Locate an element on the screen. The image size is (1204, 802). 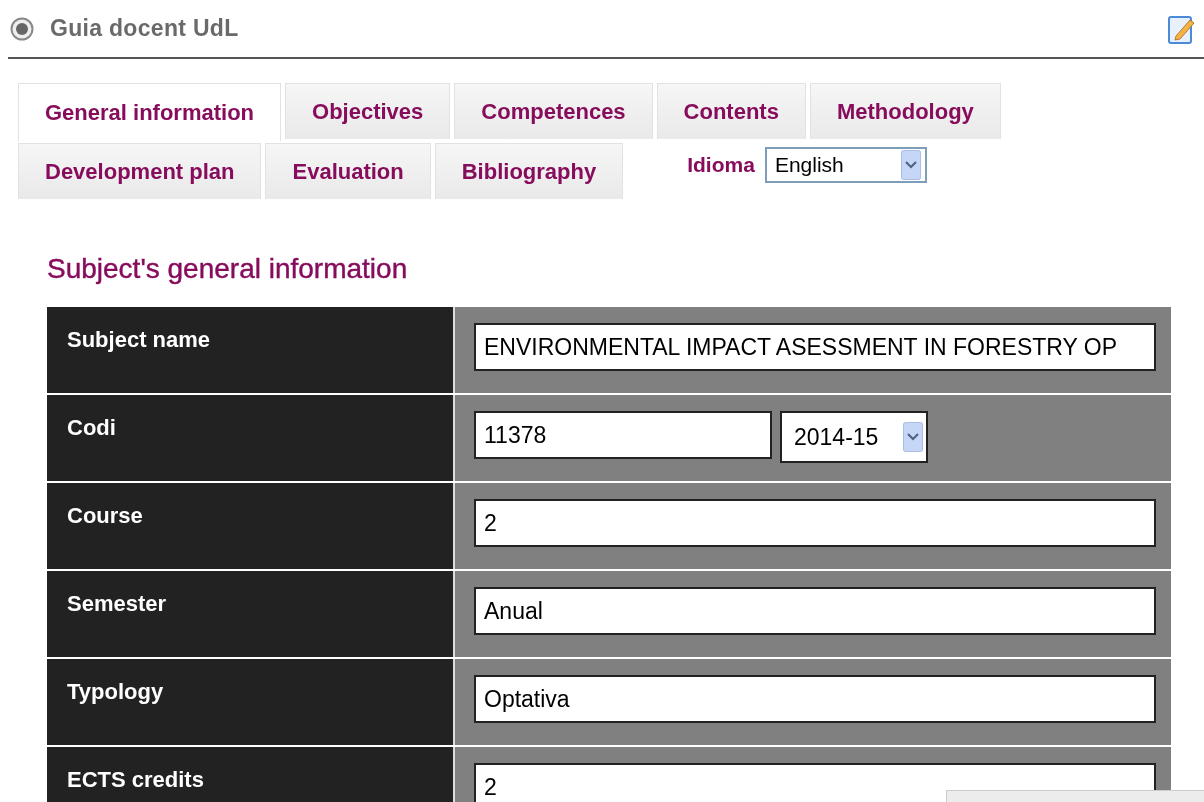
tab: Contents is located at coordinates (731, 111).